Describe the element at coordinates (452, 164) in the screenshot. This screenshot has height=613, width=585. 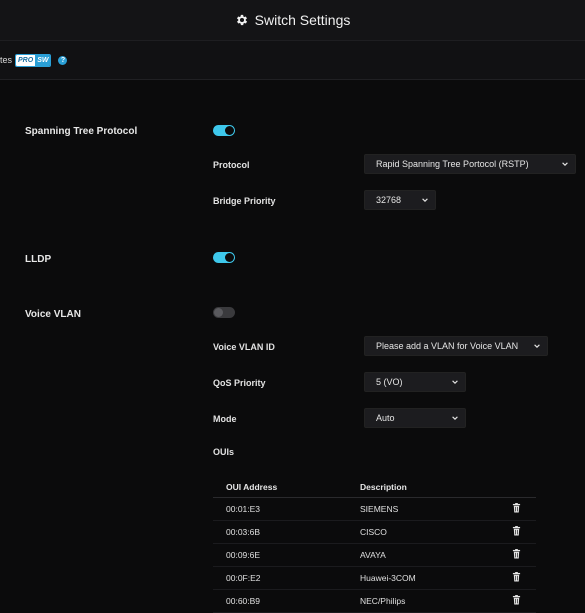
I see `protocol-select-value: Rapid Spanning Tree Portocol (RSTP)` at that location.